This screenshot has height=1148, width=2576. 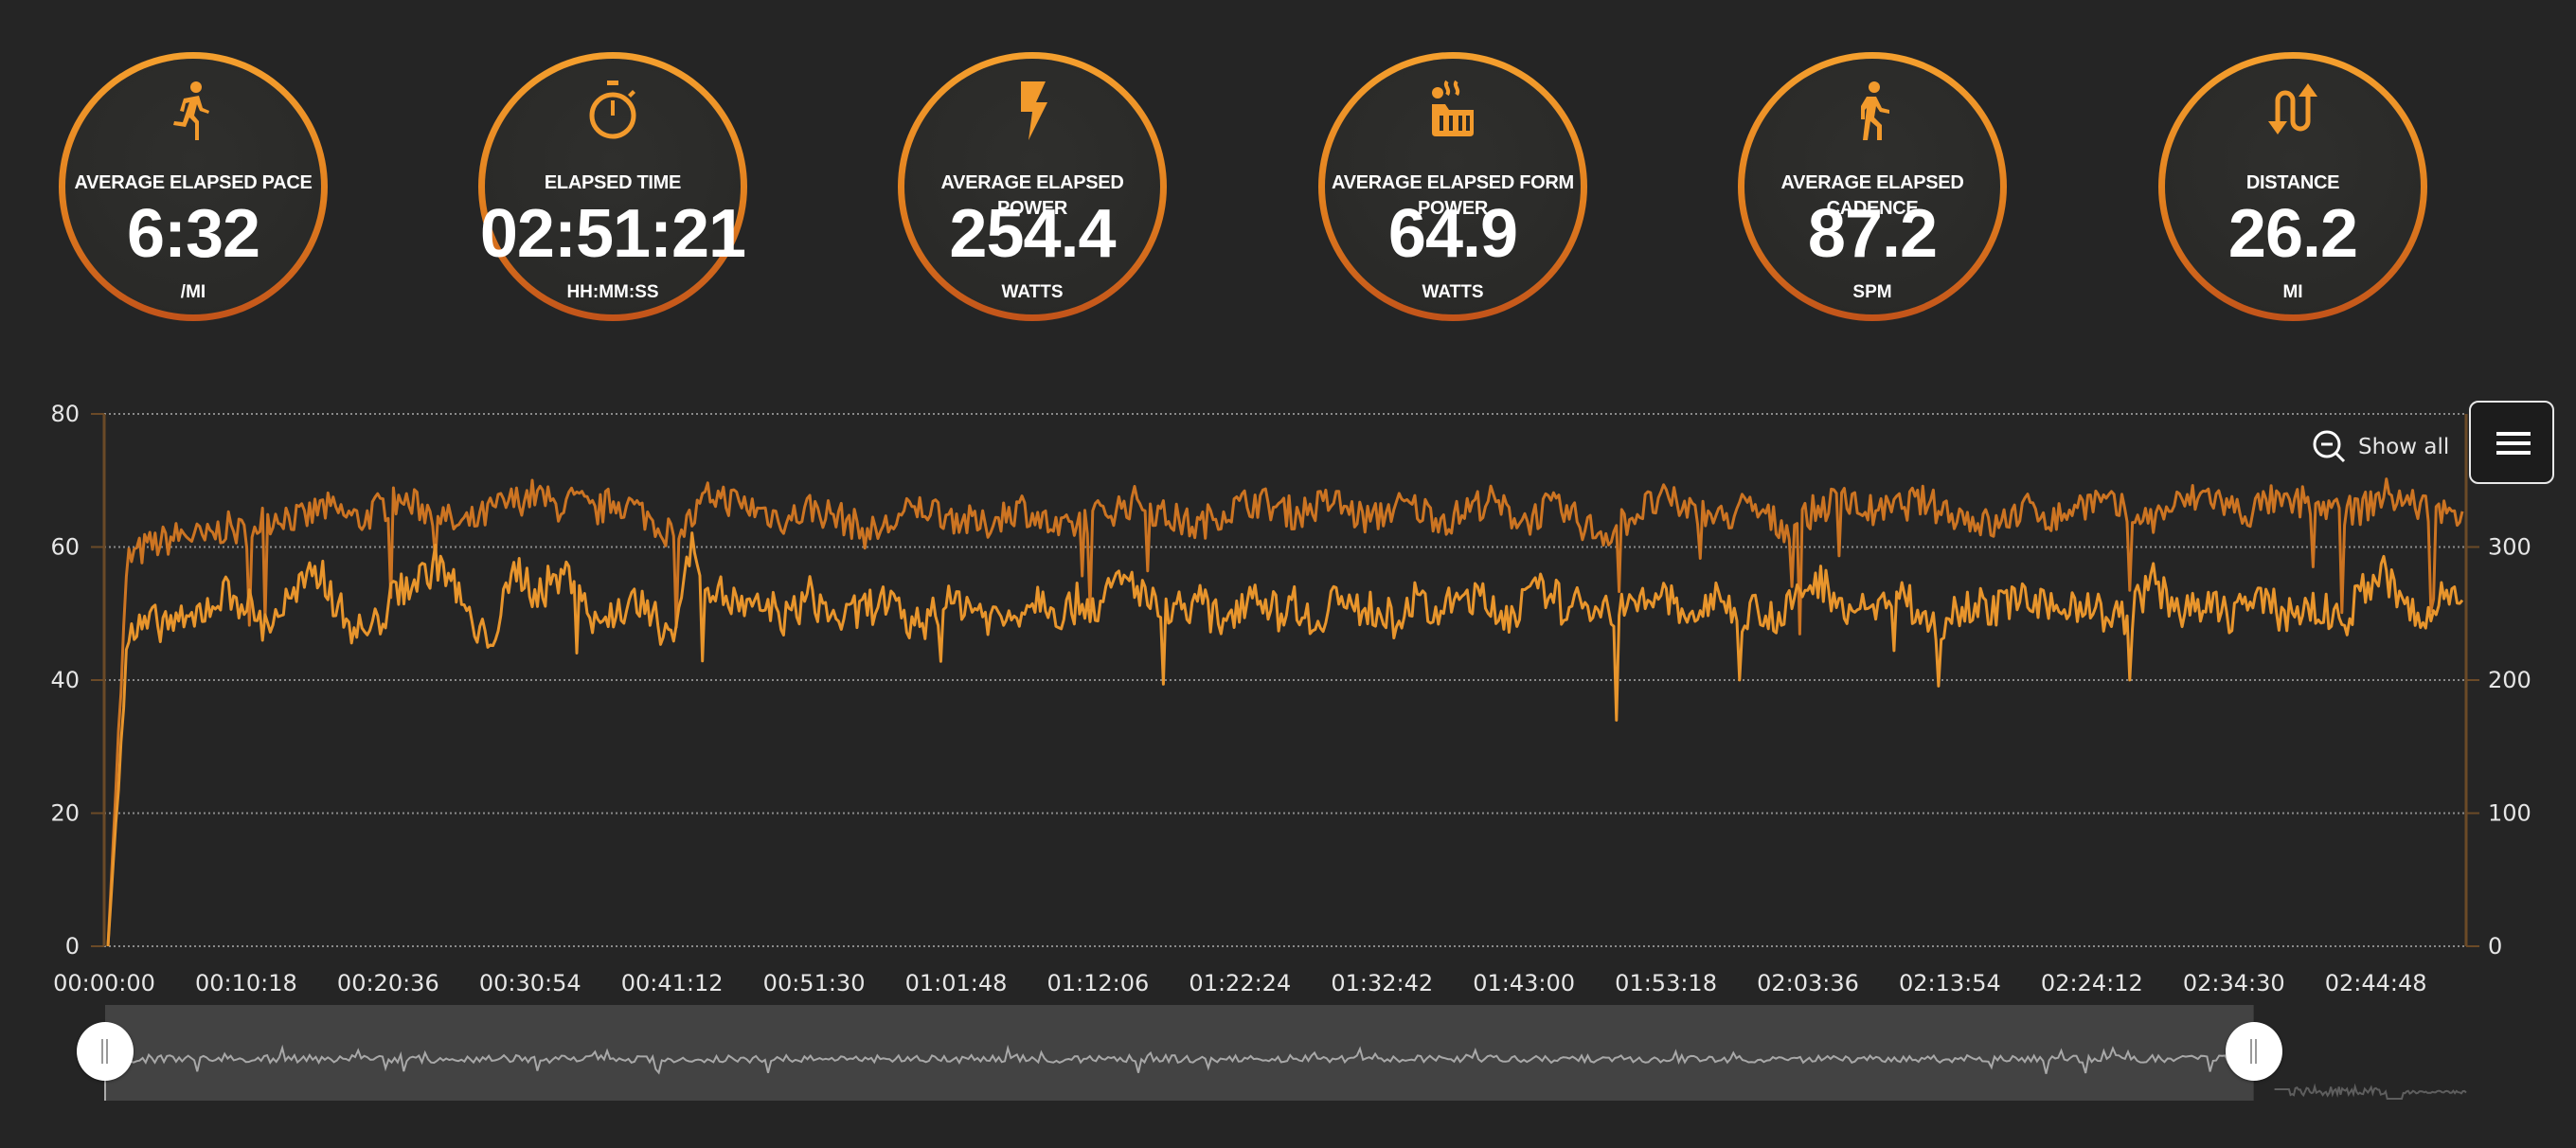 What do you see at coordinates (814, 983) in the screenshot?
I see `x-tick-label: 00:51:30` at bounding box center [814, 983].